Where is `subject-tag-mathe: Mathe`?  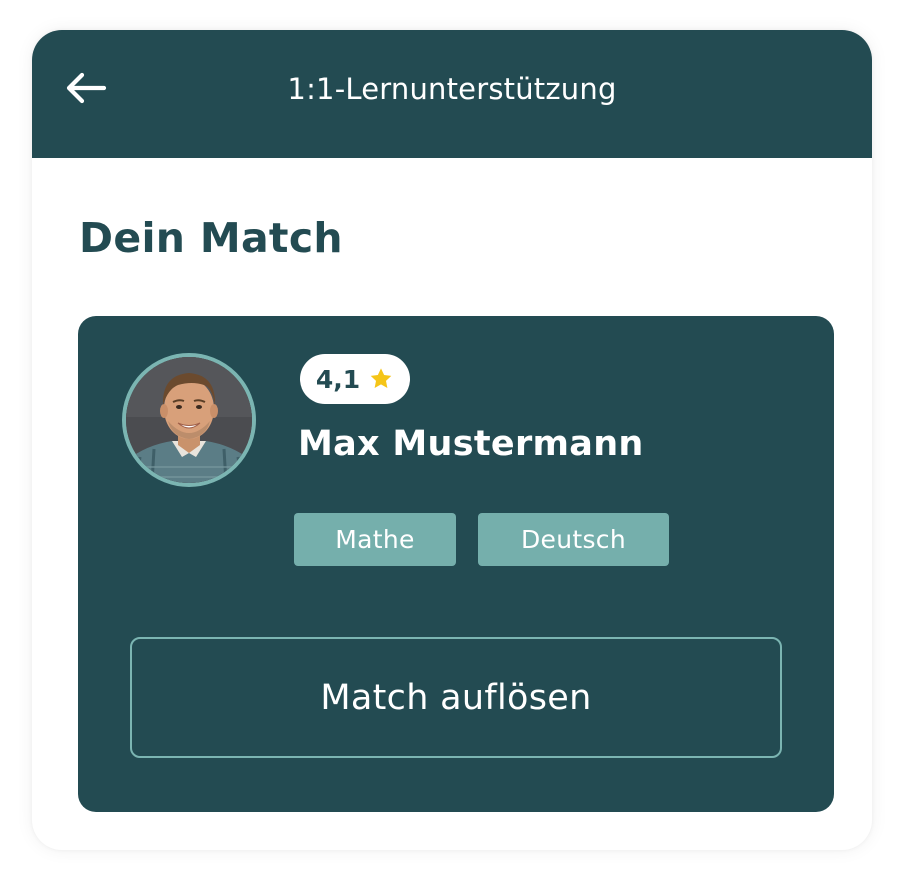 subject-tag-mathe: Mathe is located at coordinates (375, 539).